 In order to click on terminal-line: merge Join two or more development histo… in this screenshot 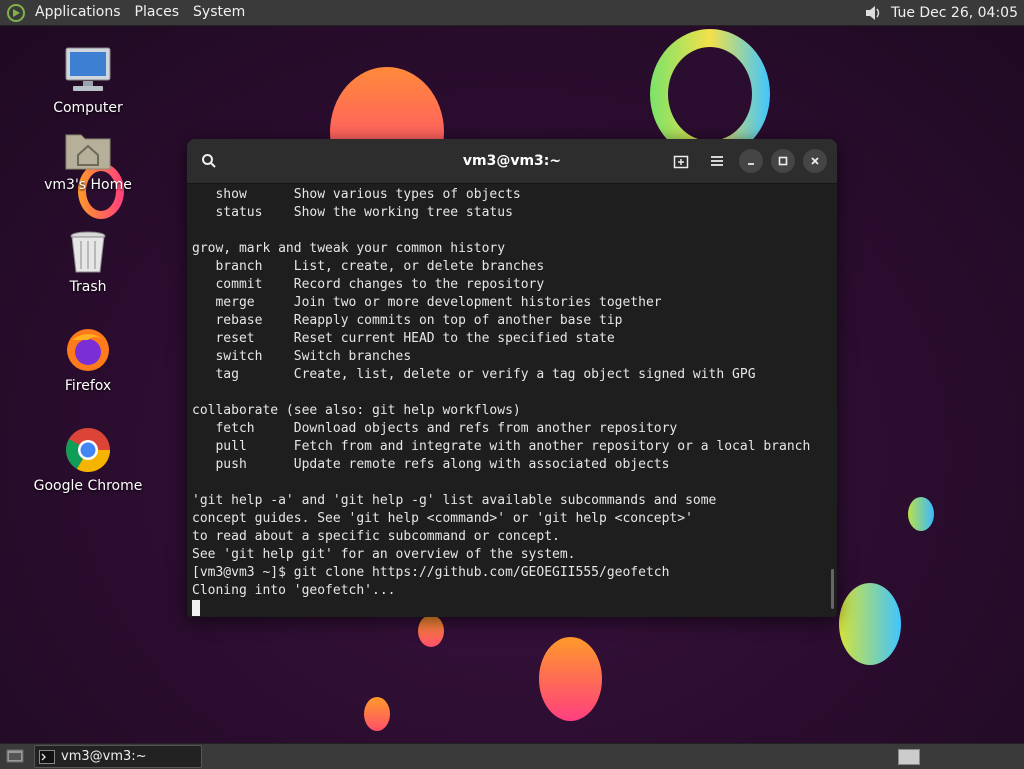, I will do `click(427, 302)`.